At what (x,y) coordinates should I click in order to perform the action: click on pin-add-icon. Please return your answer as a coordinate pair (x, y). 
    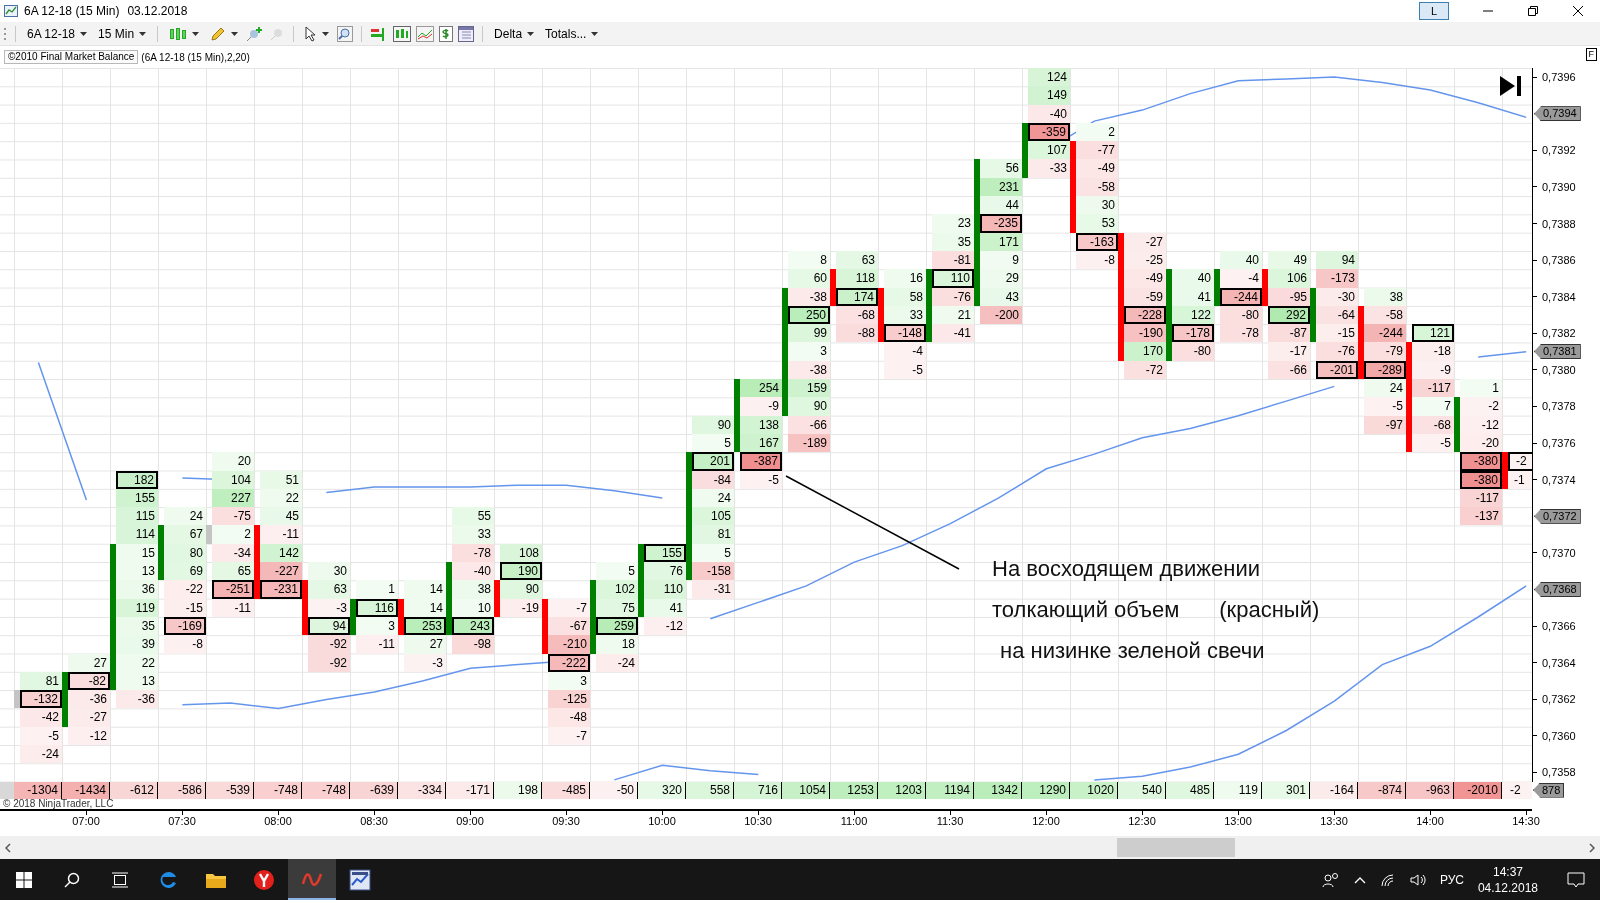
    Looking at the image, I should click on (255, 33).